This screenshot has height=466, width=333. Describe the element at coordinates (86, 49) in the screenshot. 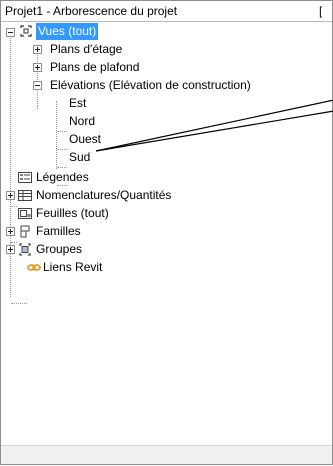

I see `tree-item-label: Plans d'étage` at that location.